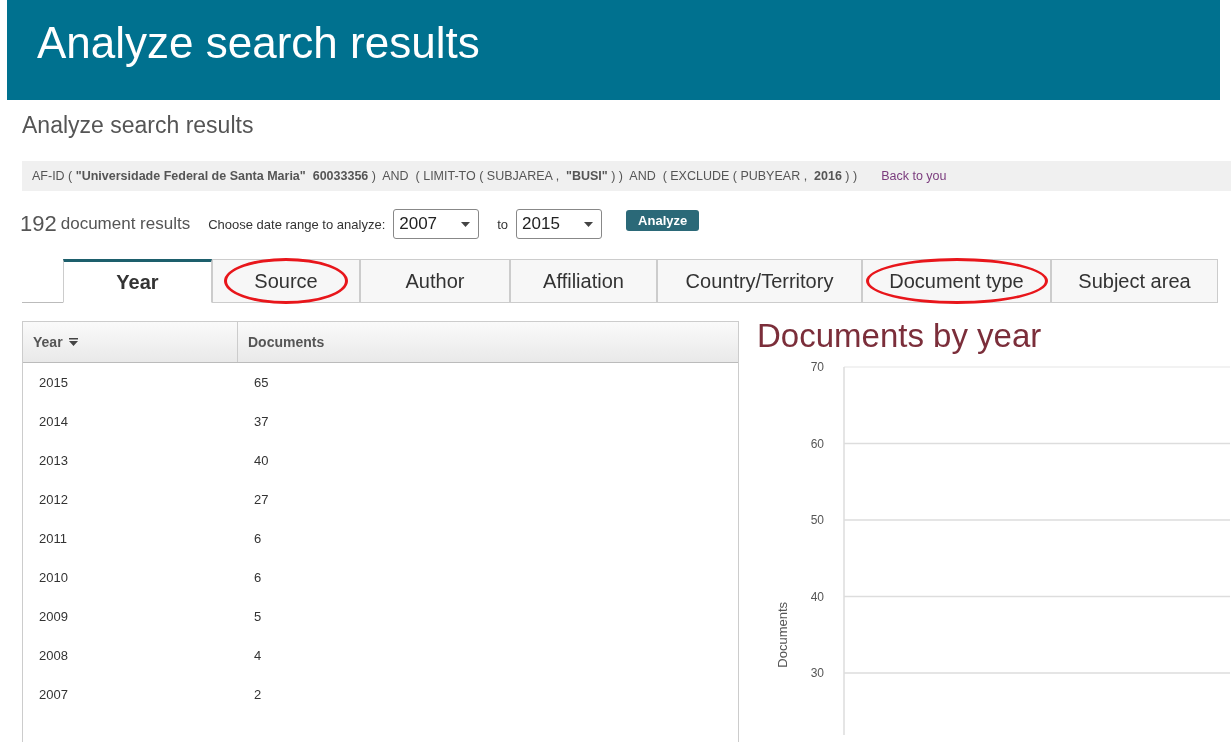  What do you see at coordinates (759, 281) in the screenshot?
I see `tab: Country/Territory` at bounding box center [759, 281].